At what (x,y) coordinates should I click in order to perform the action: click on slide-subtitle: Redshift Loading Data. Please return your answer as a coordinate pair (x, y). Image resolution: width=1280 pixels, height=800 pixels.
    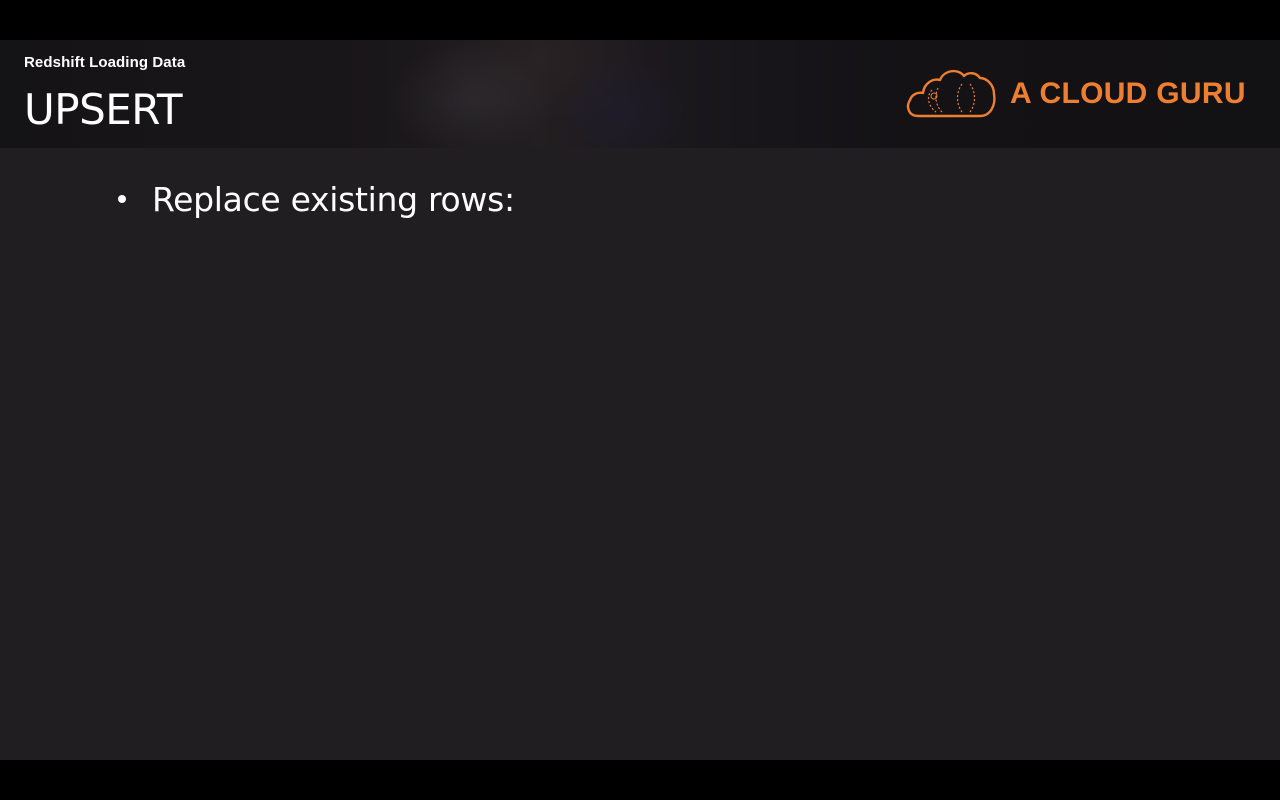
    Looking at the image, I should click on (105, 62).